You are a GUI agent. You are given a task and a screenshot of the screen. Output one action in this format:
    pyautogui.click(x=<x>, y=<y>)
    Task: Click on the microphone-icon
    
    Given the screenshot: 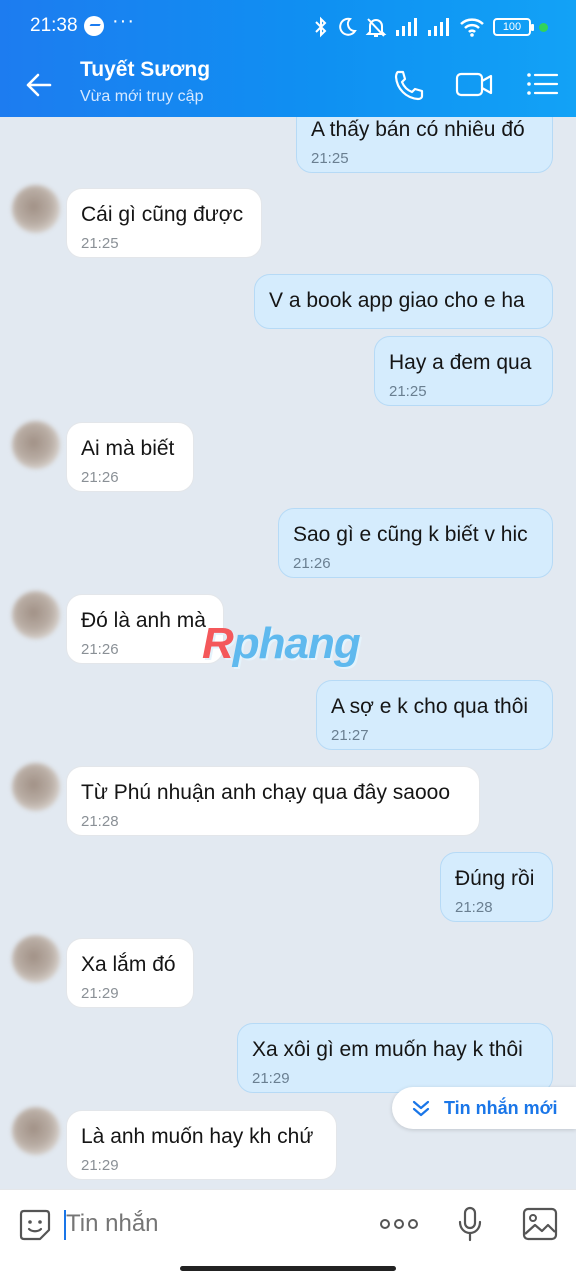 What is the action you would take?
    pyautogui.click(x=470, y=1224)
    